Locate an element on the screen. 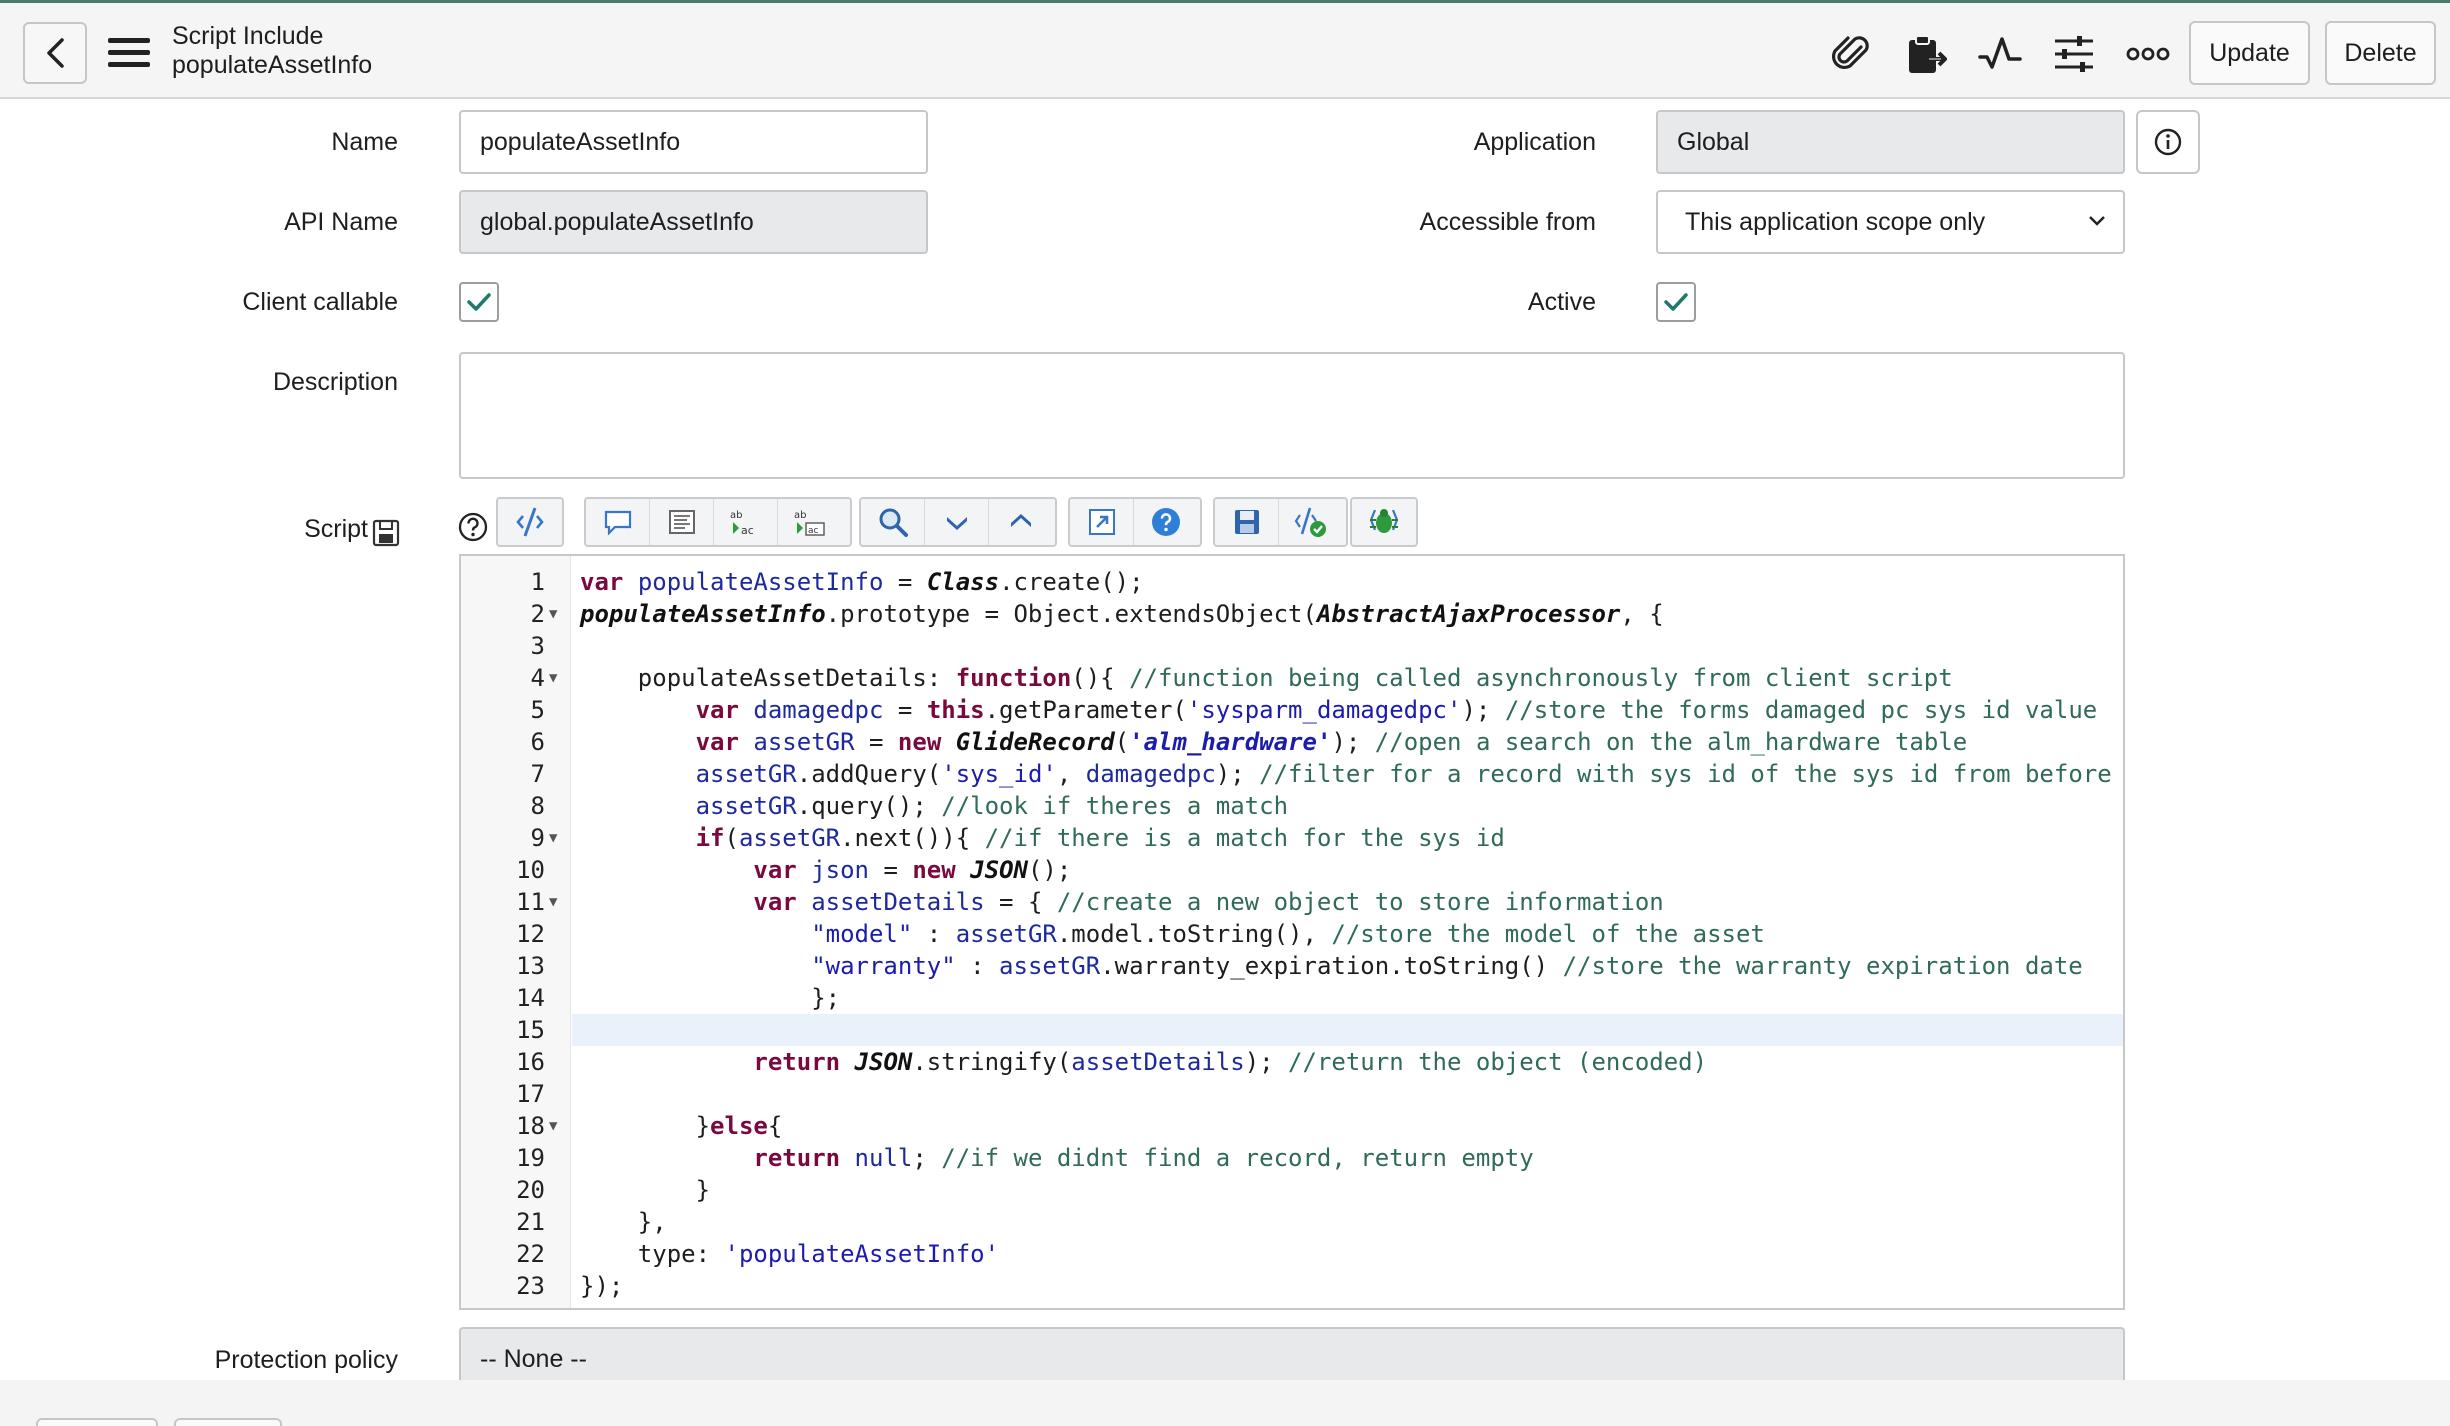 Image resolution: width=2450 pixels, height=1426 pixels. chevron-left-icon is located at coordinates (55, 53).